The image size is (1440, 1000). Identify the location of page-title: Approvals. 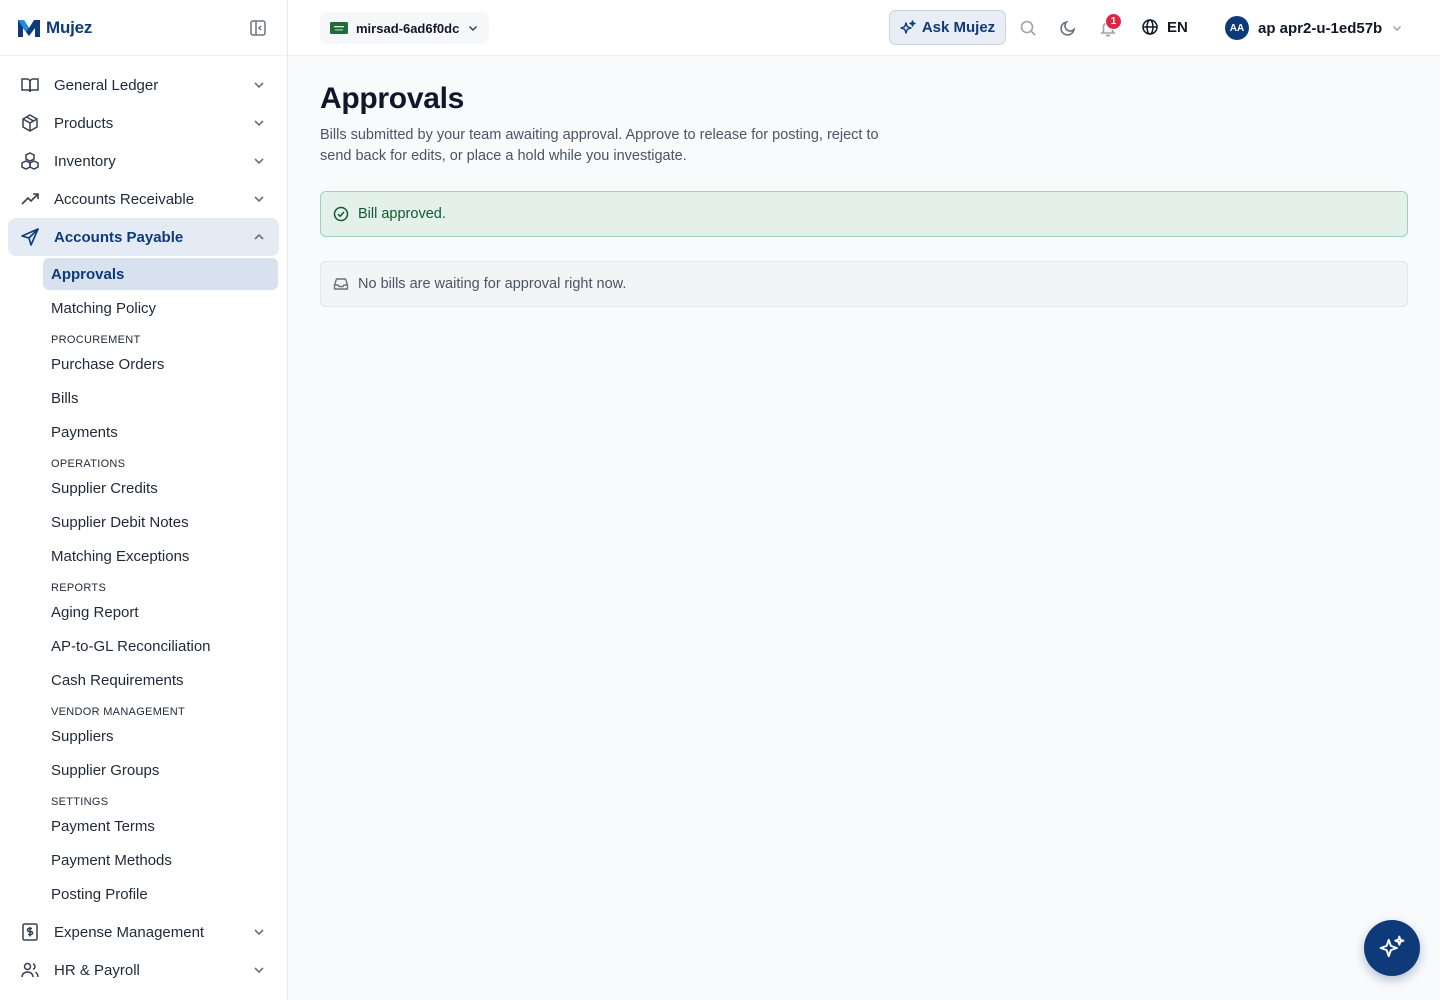
(392, 98).